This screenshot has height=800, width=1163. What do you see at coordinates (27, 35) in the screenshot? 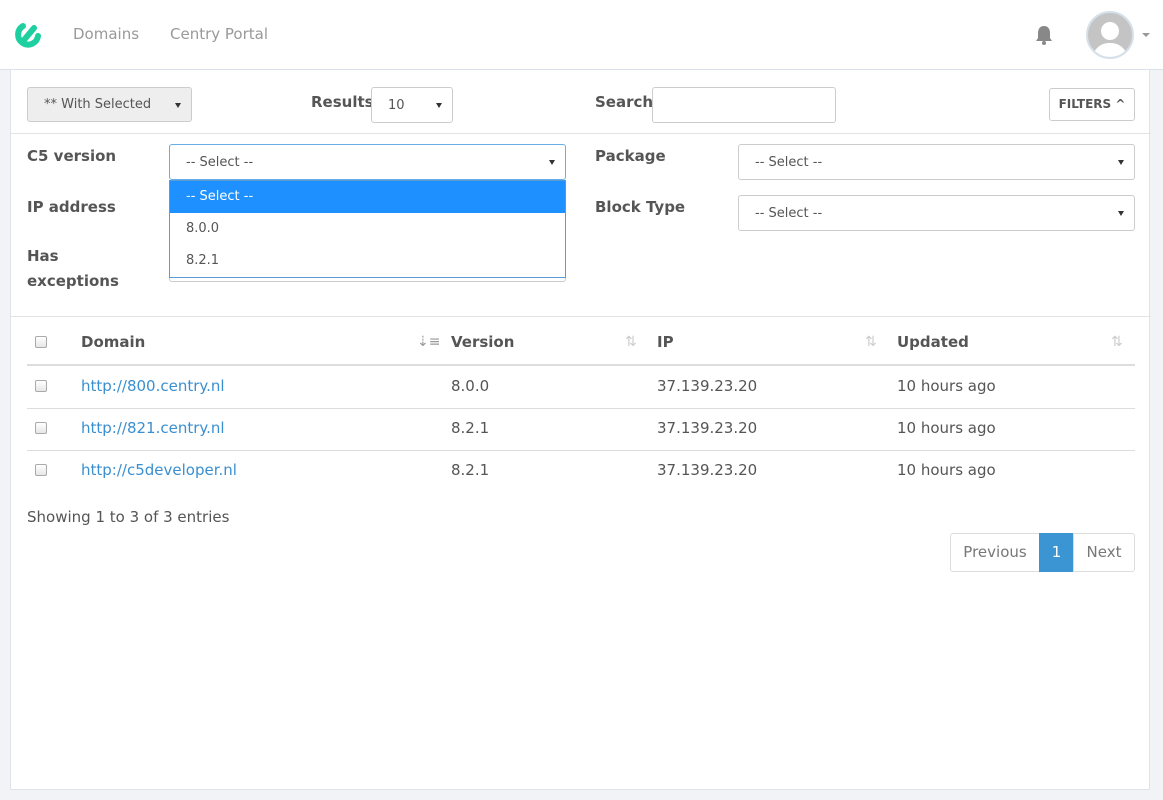
I see `centry-logo` at bounding box center [27, 35].